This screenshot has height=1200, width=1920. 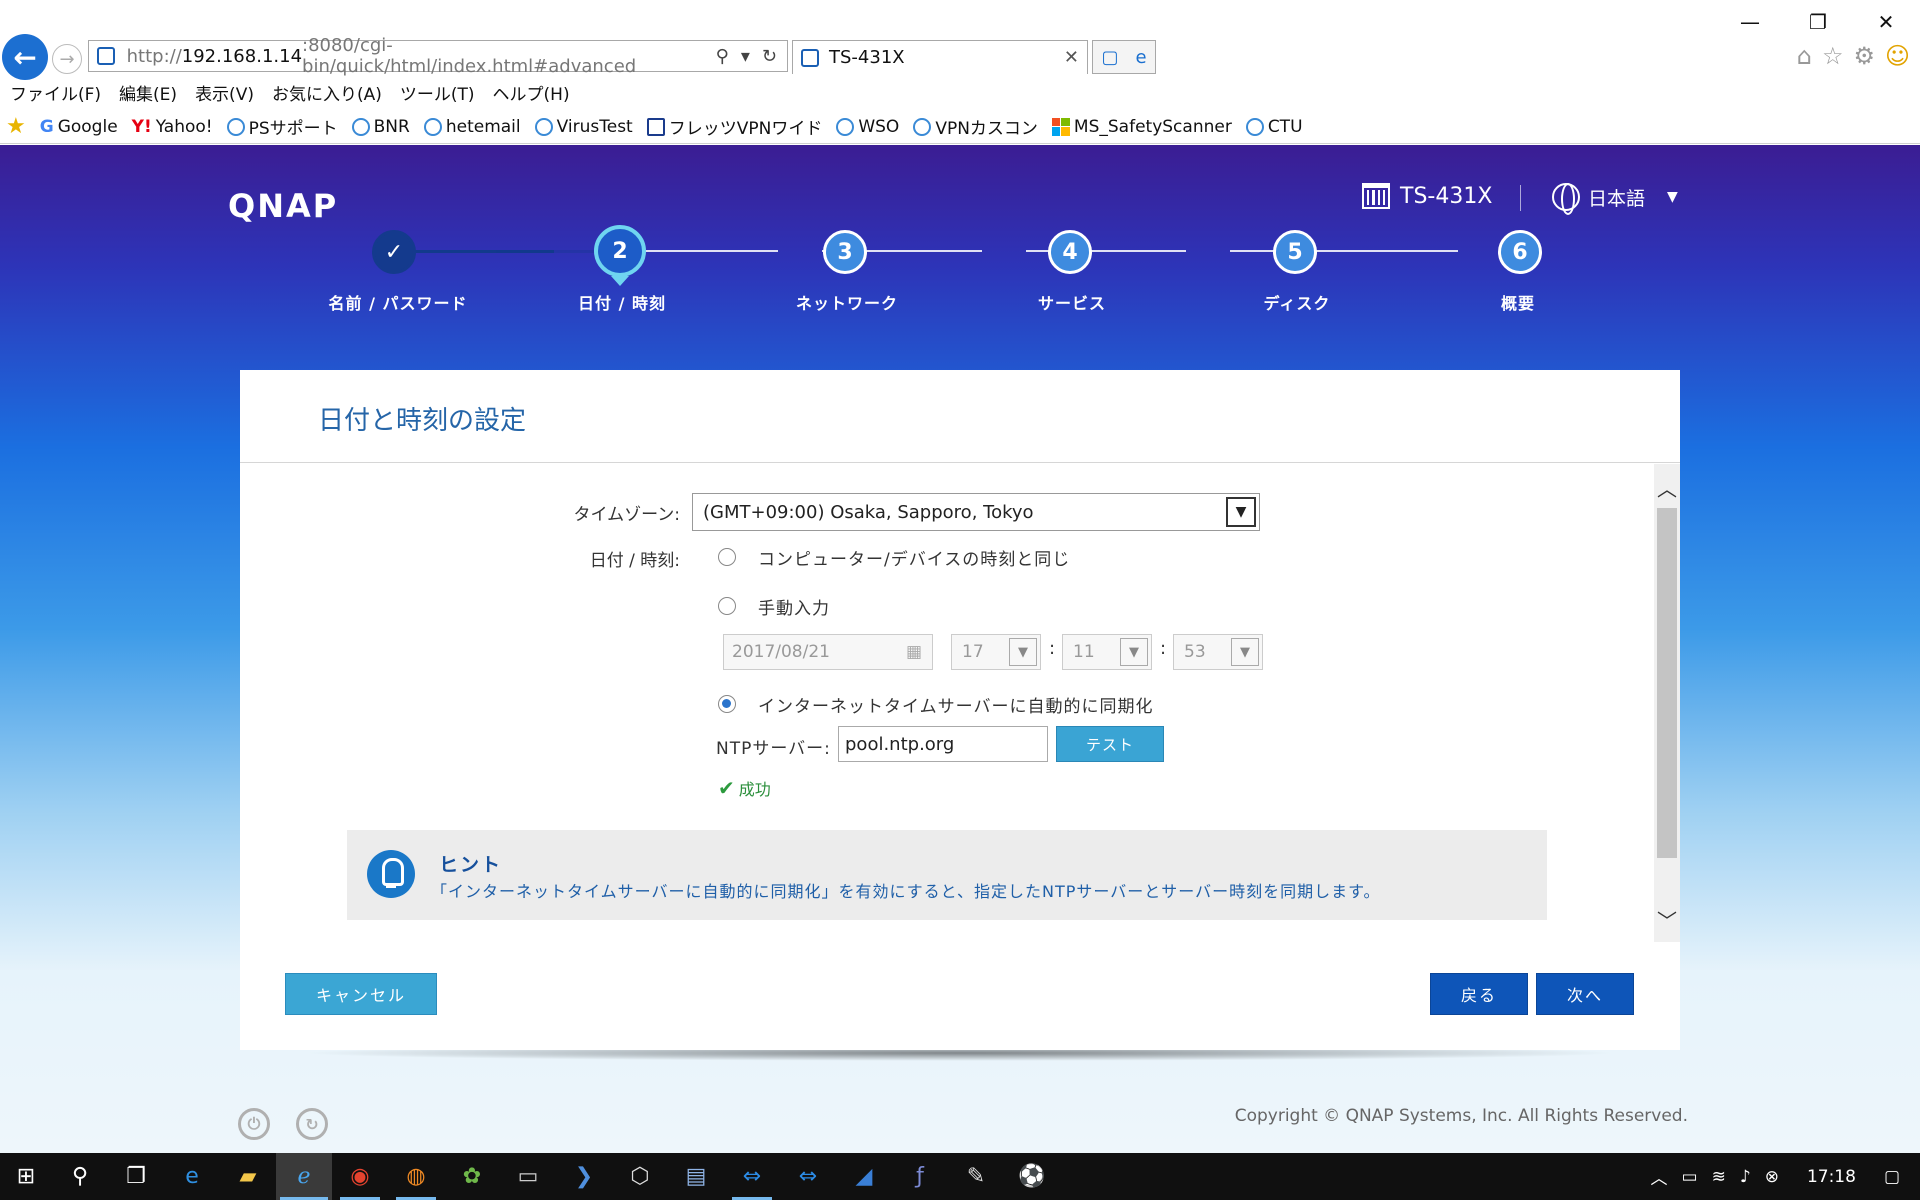 I want to click on scroll-thumb, so click(x=1667, y=683).